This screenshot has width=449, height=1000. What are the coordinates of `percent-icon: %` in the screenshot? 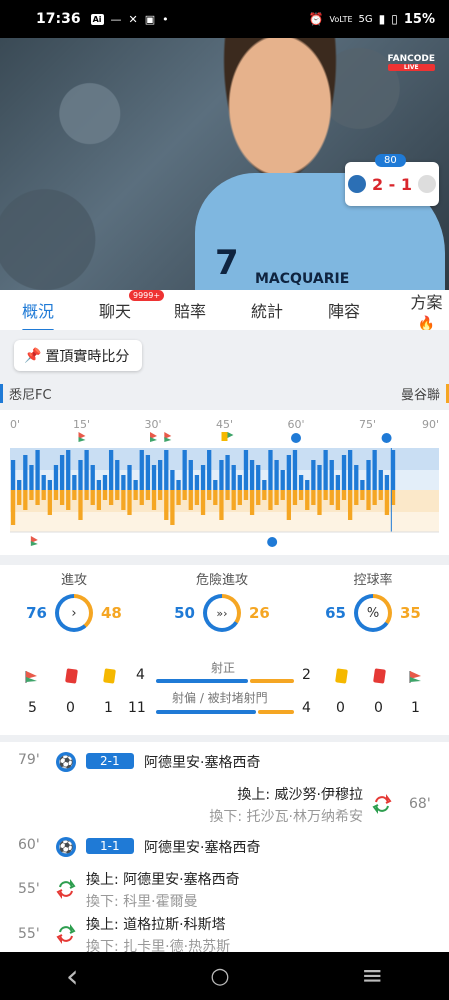 It's located at (373, 613).